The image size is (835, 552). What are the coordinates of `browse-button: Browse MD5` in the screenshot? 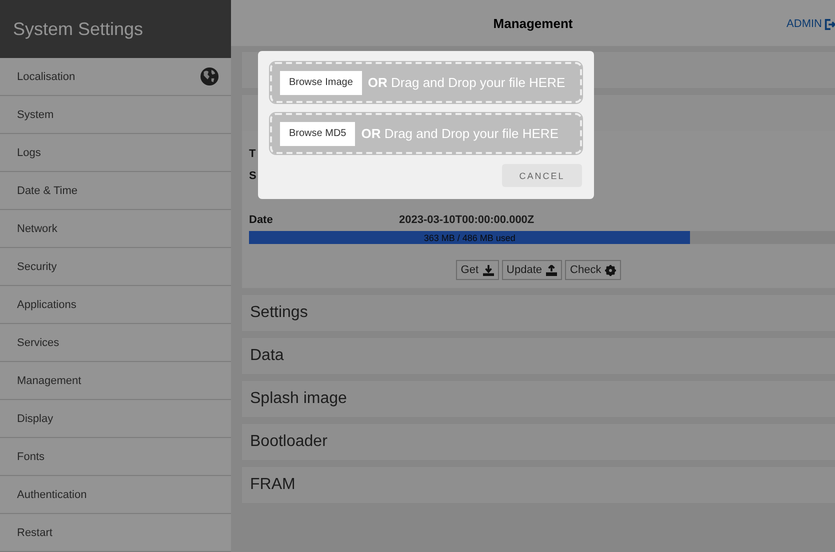 It's located at (318, 134).